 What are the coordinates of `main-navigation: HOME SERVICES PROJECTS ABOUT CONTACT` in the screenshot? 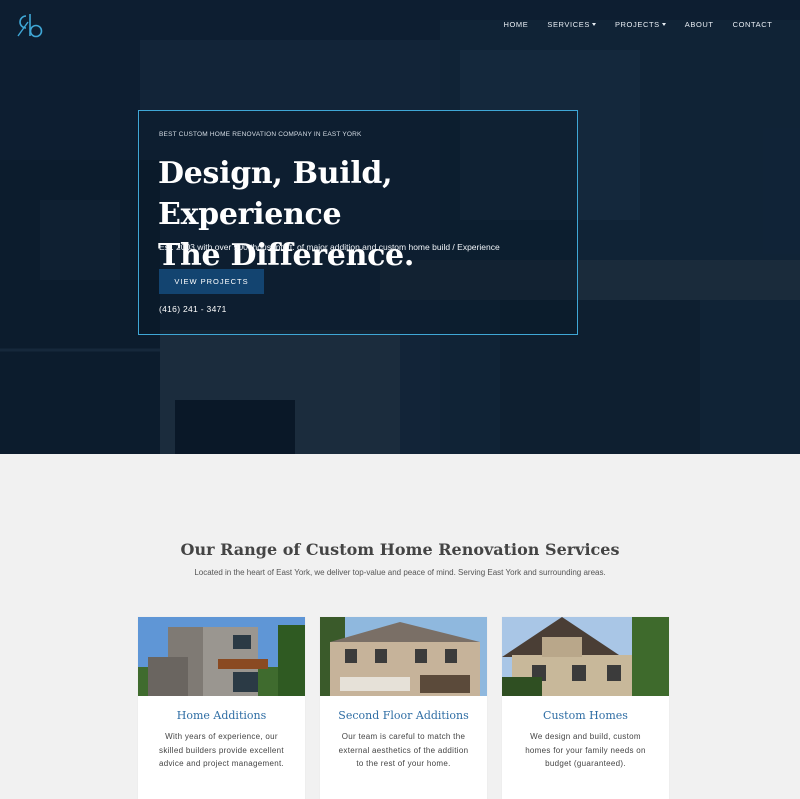 It's located at (638, 24).